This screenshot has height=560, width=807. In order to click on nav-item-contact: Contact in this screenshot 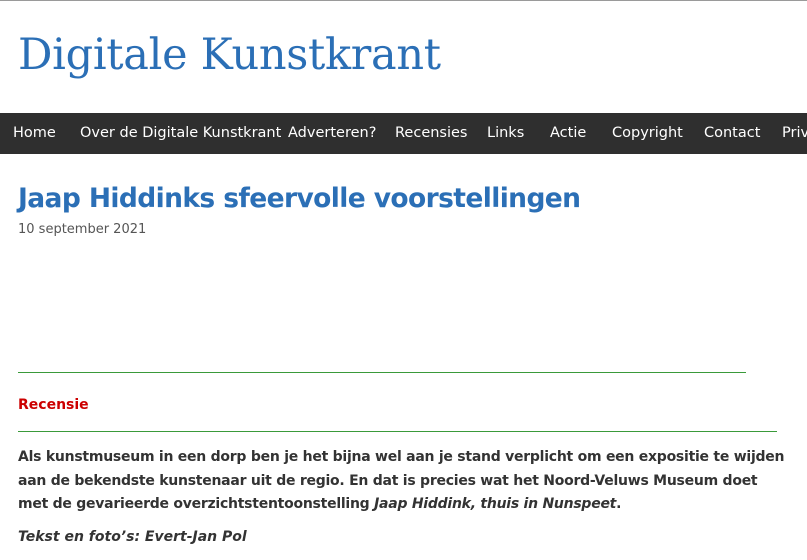, I will do `click(732, 133)`.